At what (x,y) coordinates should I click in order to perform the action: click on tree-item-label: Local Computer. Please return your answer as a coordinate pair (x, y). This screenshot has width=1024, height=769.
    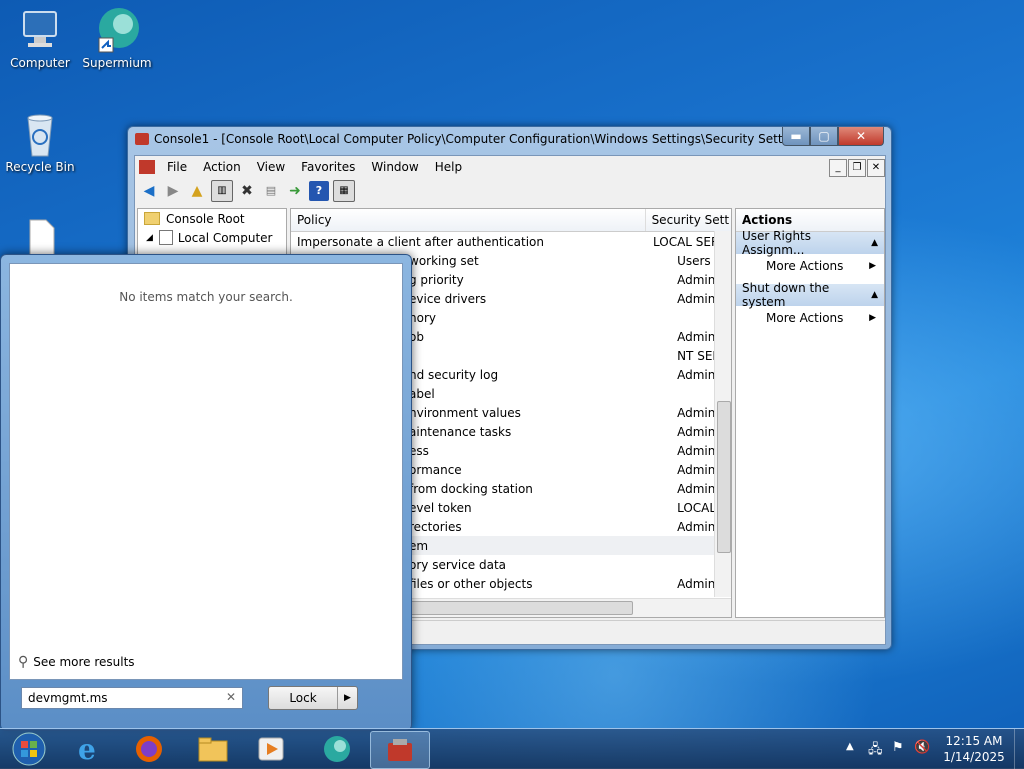
    Looking at the image, I should click on (225, 237).